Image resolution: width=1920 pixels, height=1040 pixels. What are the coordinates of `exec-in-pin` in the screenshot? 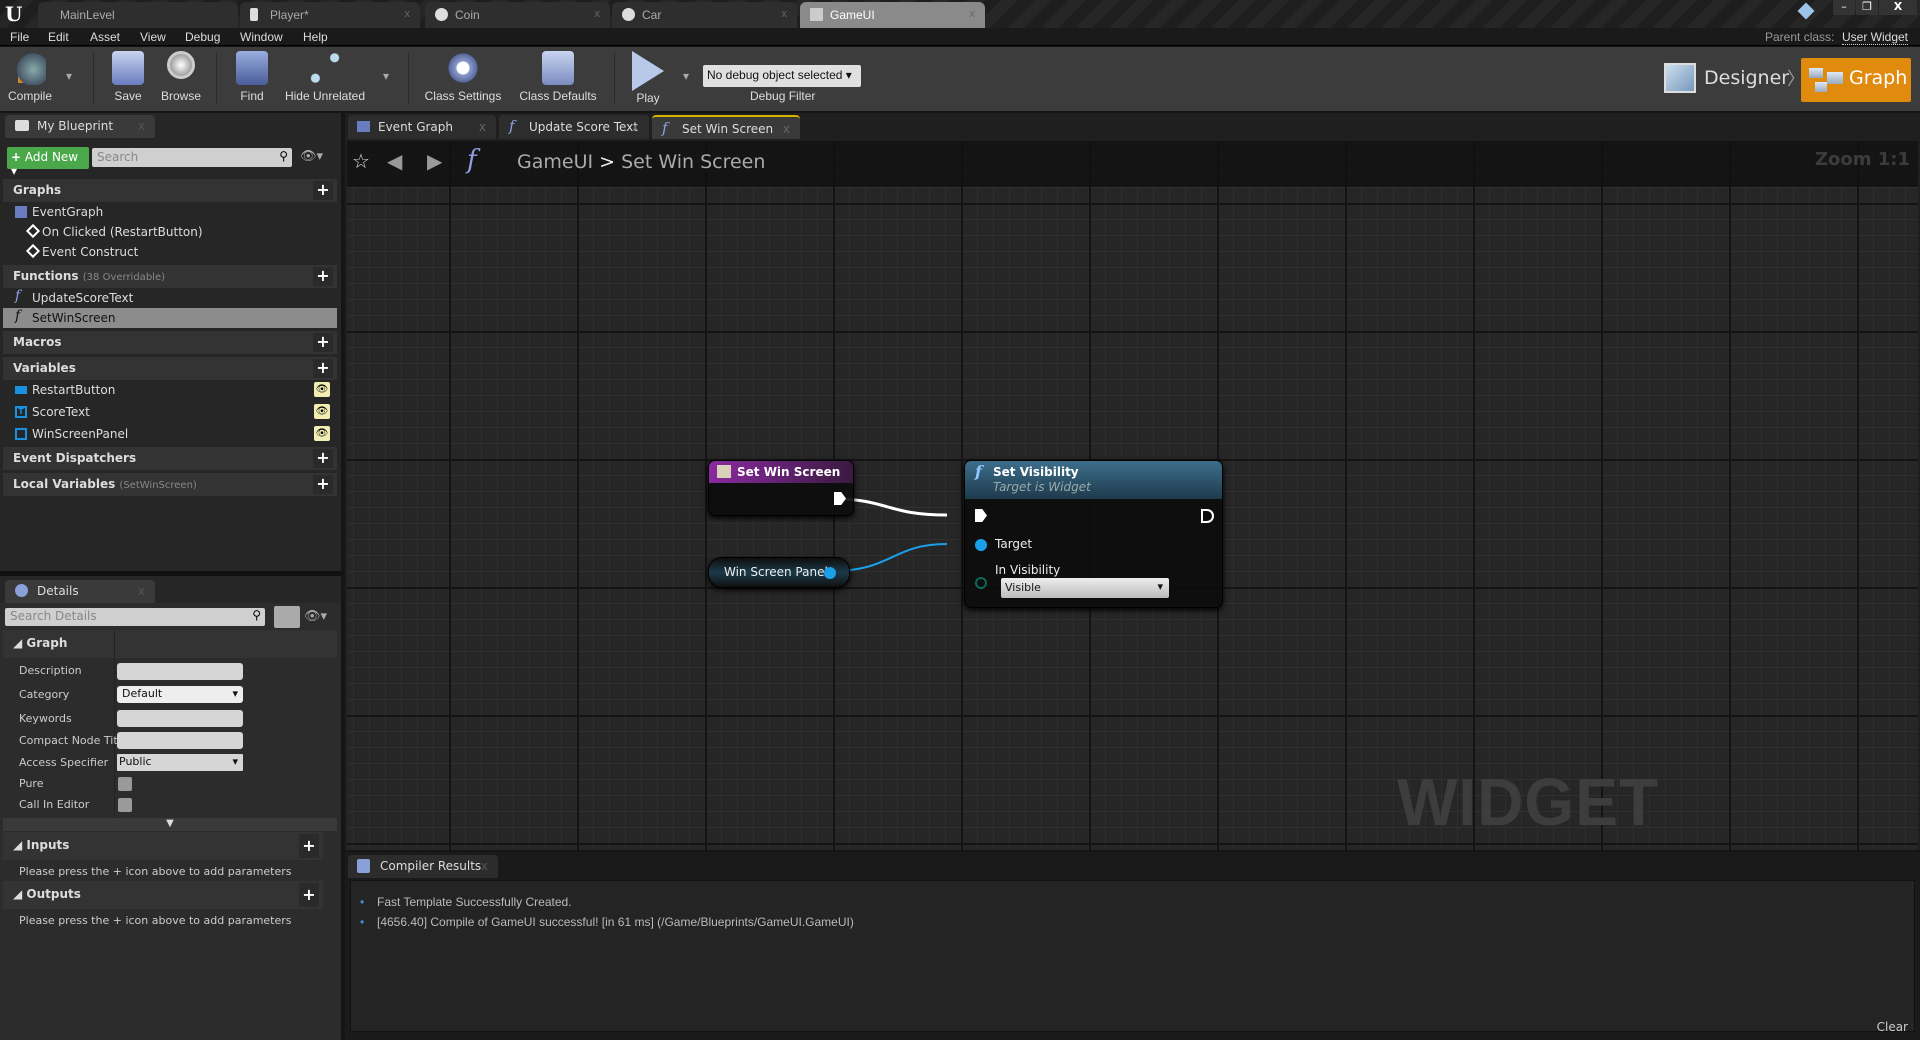 It's located at (981, 515).